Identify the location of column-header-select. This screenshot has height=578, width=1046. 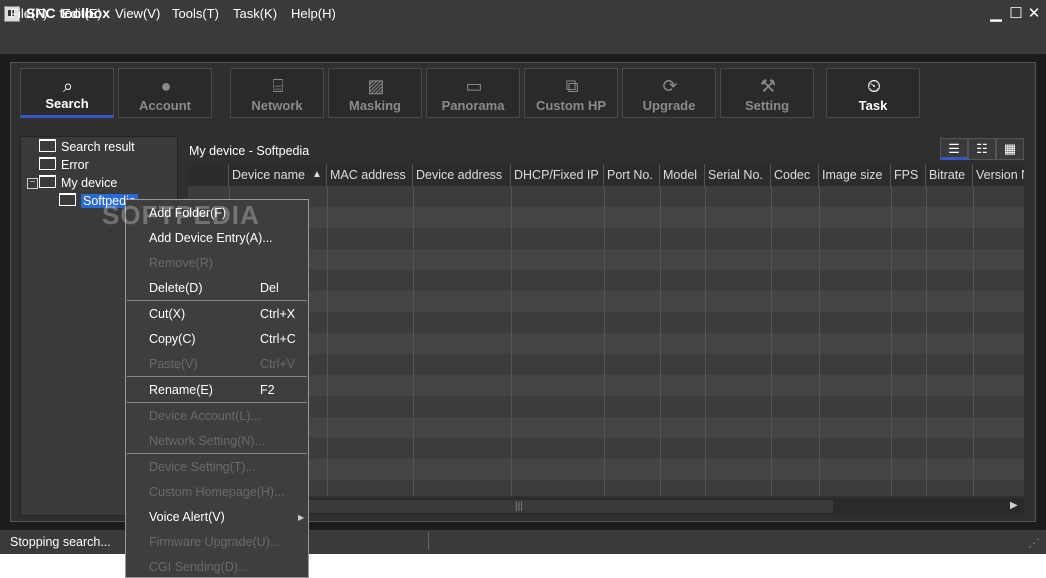
(208, 175).